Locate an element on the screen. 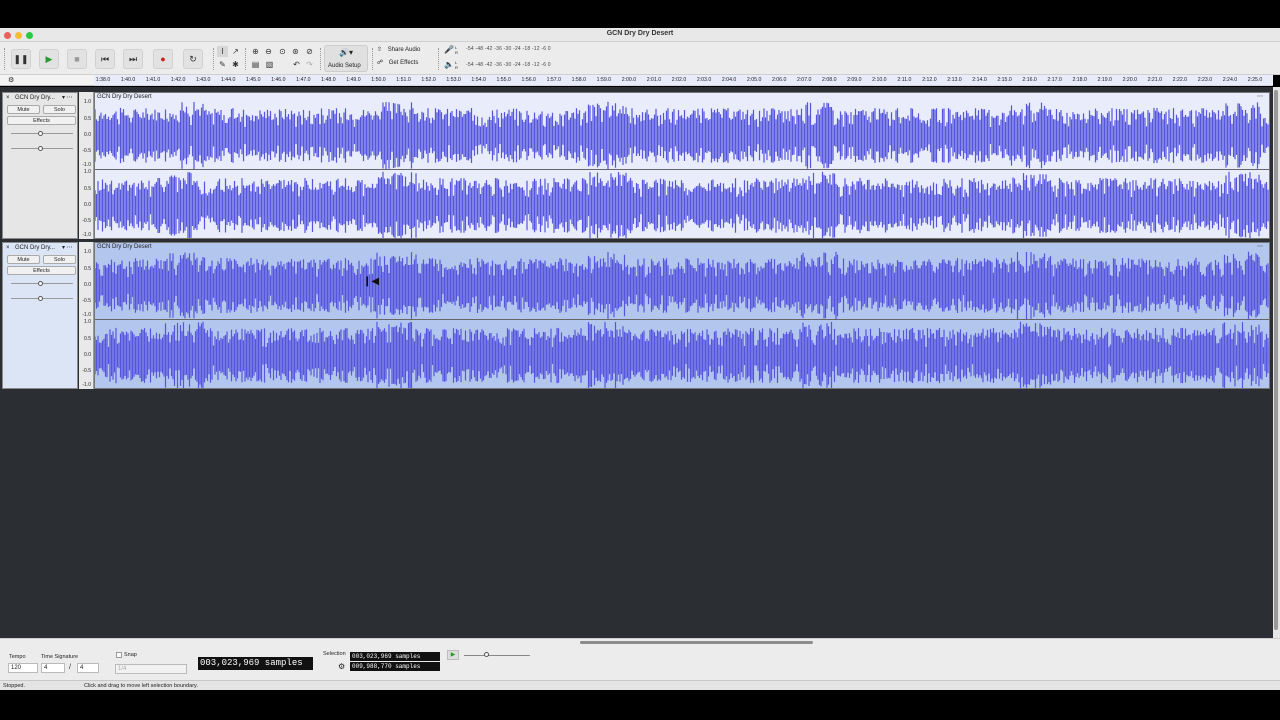 The width and height of the screenshot is (1280, 720). snap-select: 1/4 is located at coordinates (151, 669).